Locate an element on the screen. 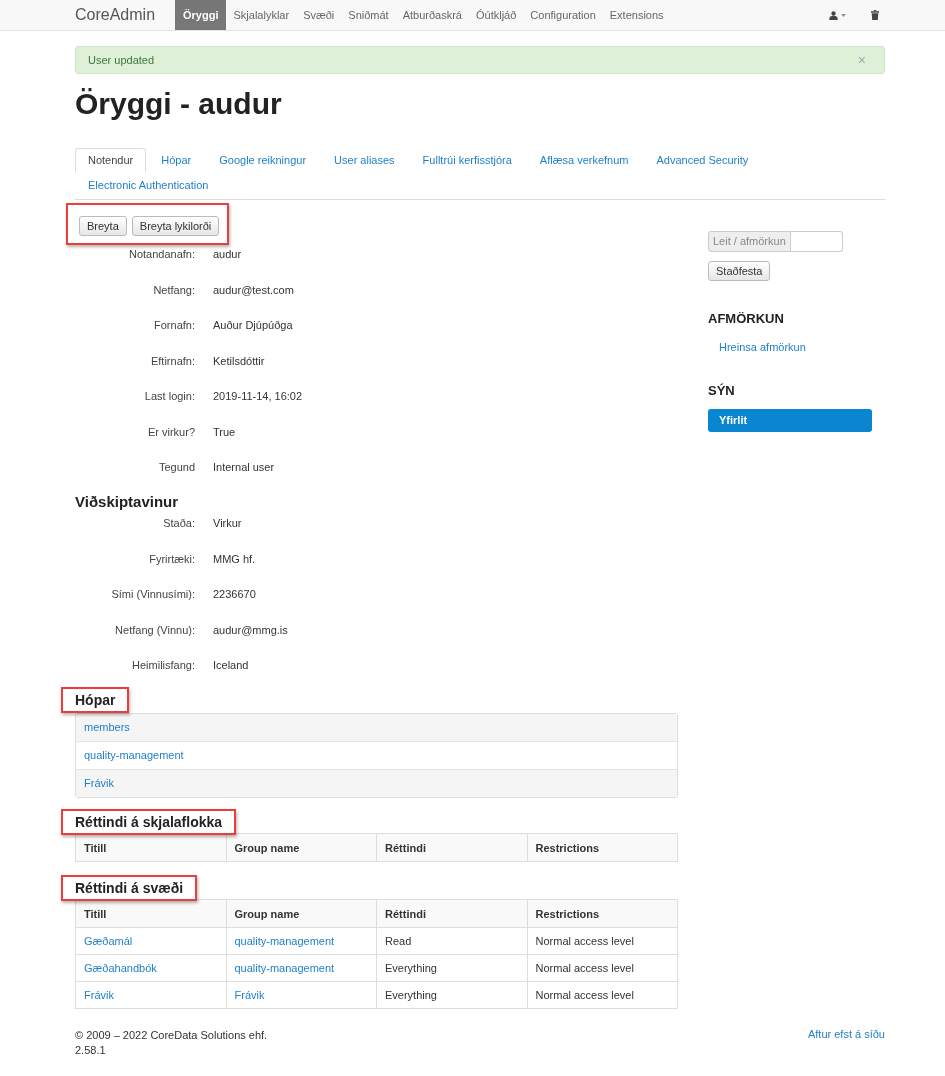 This screenshot has width=945, height=1076. version-text: 2.58.1 is located at coordinates (91, 1050).